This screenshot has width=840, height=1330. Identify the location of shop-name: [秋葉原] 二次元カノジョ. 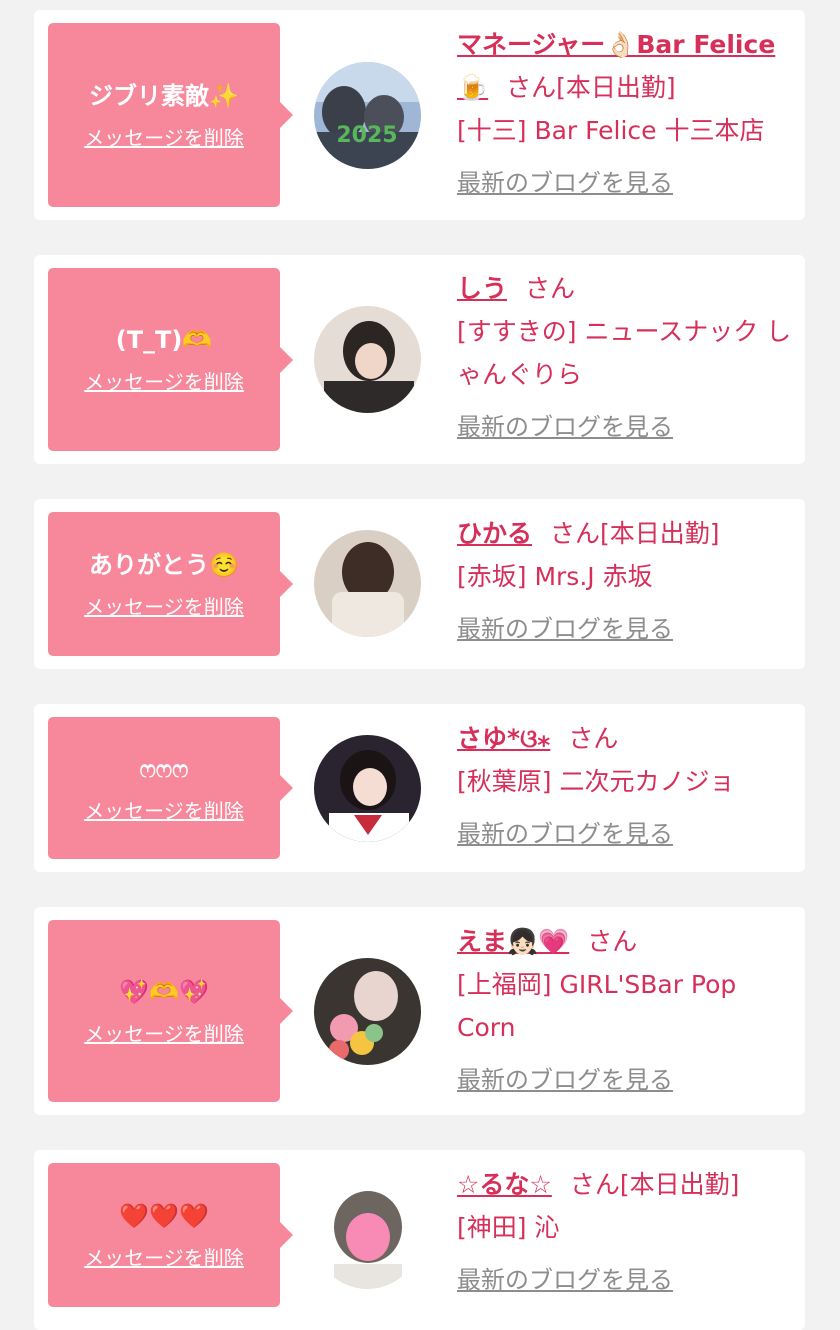
(596, 781).